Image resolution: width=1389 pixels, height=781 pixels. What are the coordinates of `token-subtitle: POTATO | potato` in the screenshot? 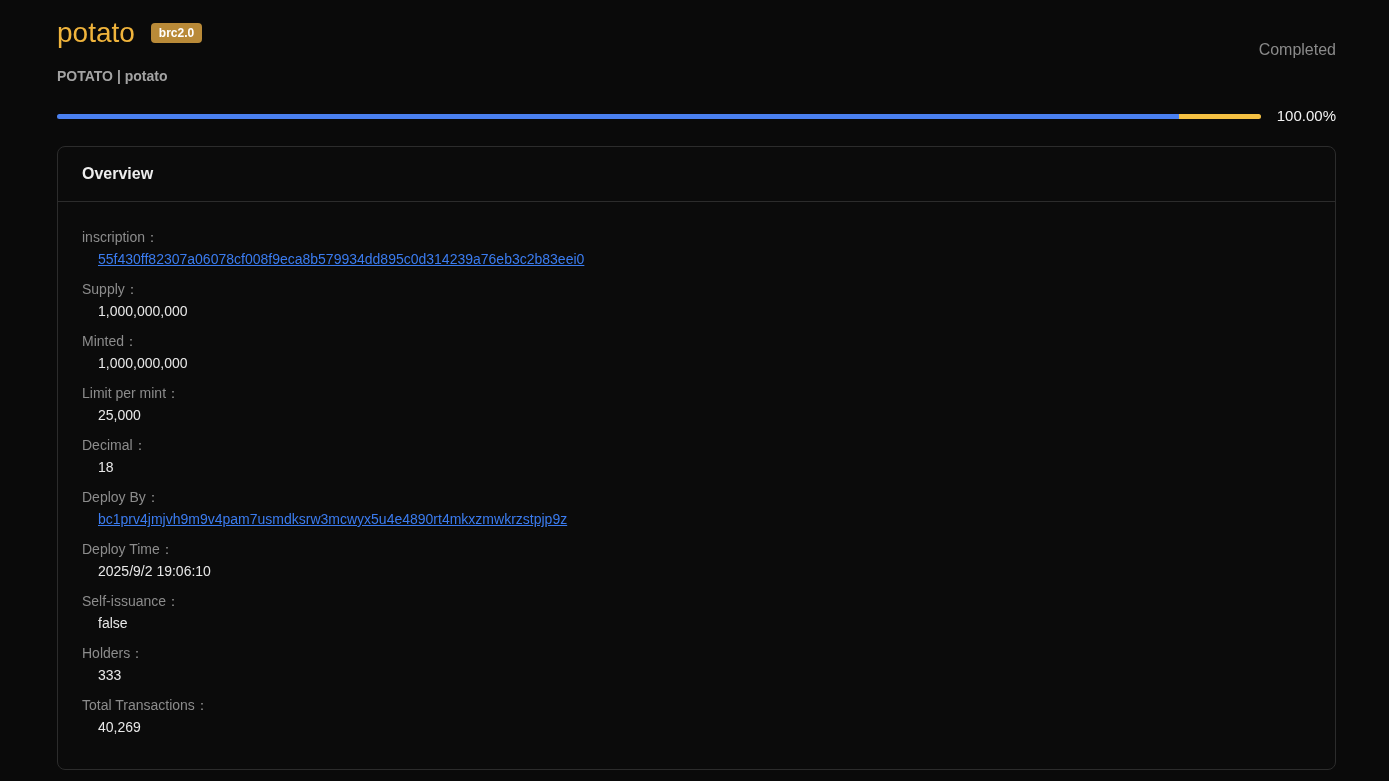 It's located at (112, 76).